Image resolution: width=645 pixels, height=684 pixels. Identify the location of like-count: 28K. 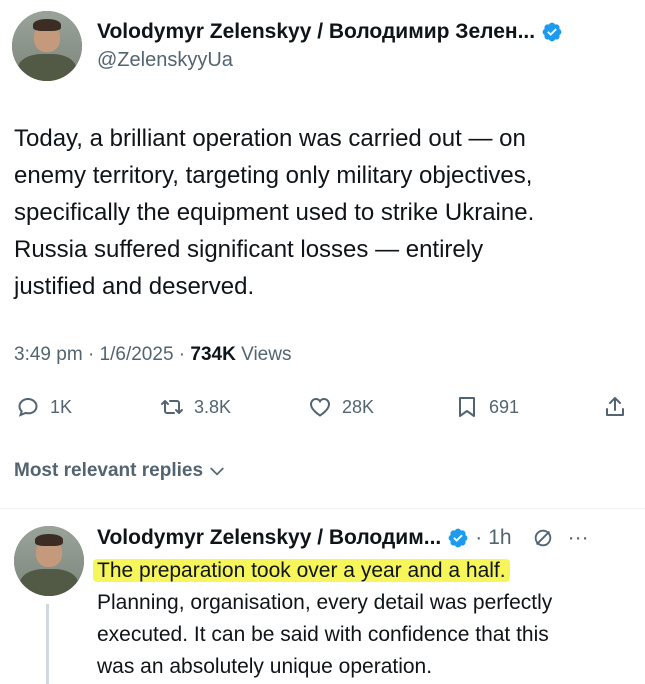
(358, 406).